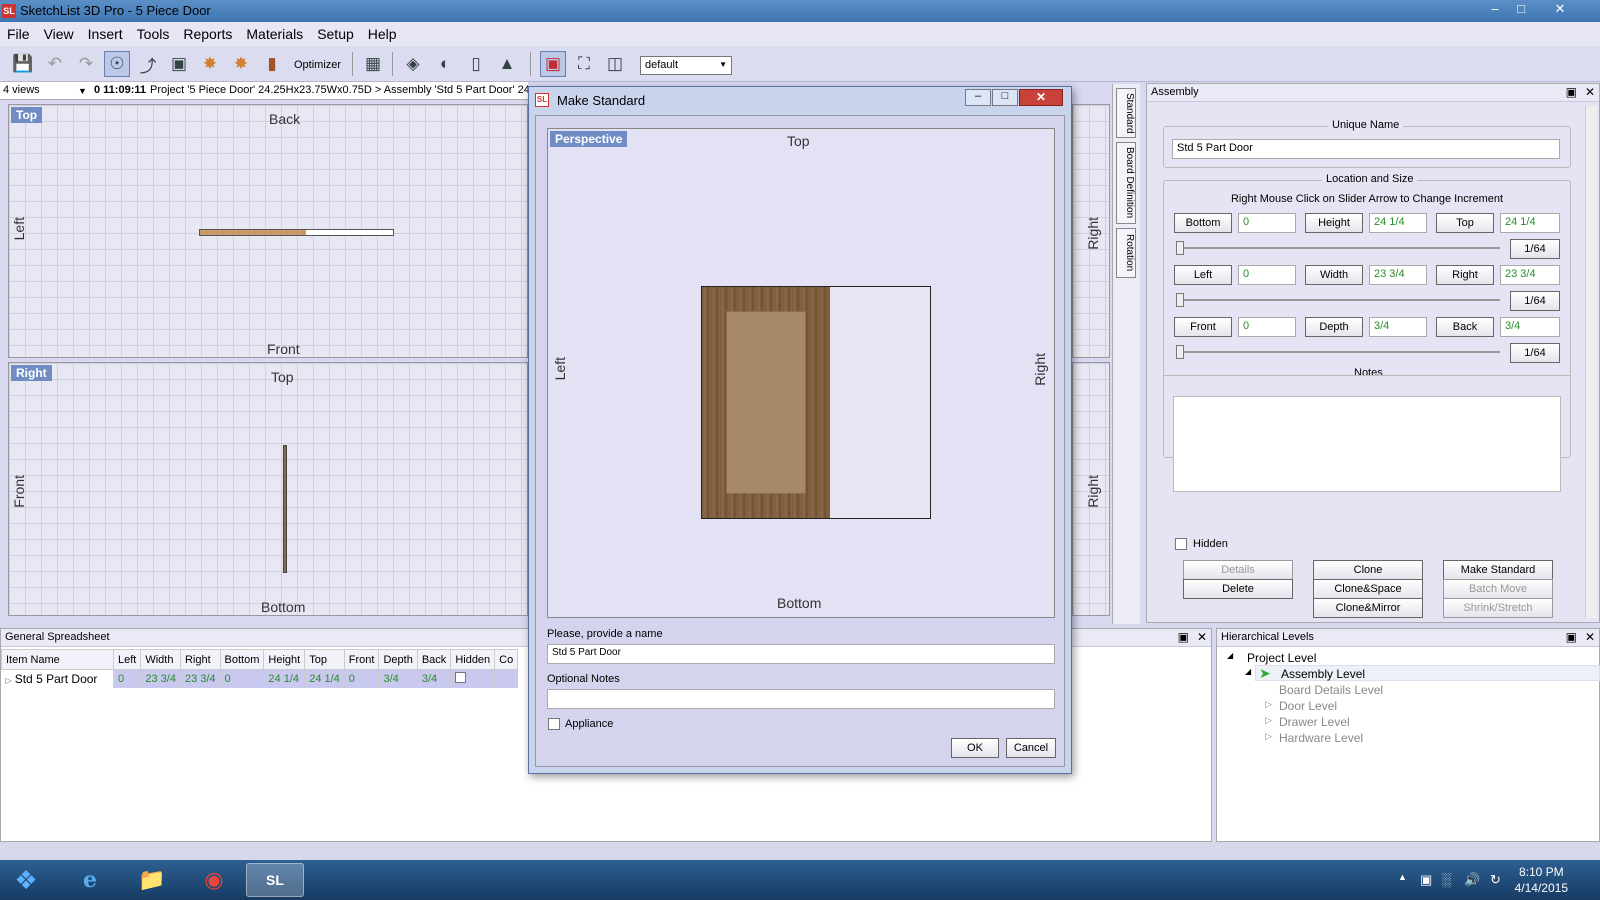 This screenshot has width=1600, height=900. Describe the element at coordinates (26, 880) in the screenshot. I see `start-button: ❖` at that location.